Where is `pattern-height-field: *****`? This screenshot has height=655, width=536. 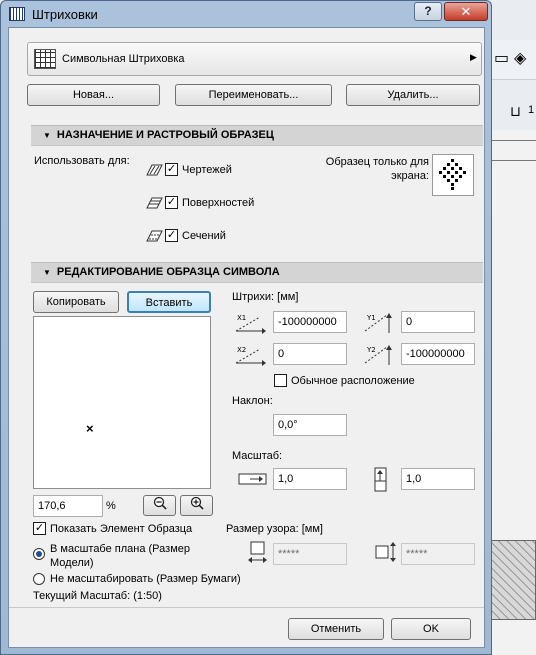 pattern-height-field: ***** is located at coordinates (438, 554).